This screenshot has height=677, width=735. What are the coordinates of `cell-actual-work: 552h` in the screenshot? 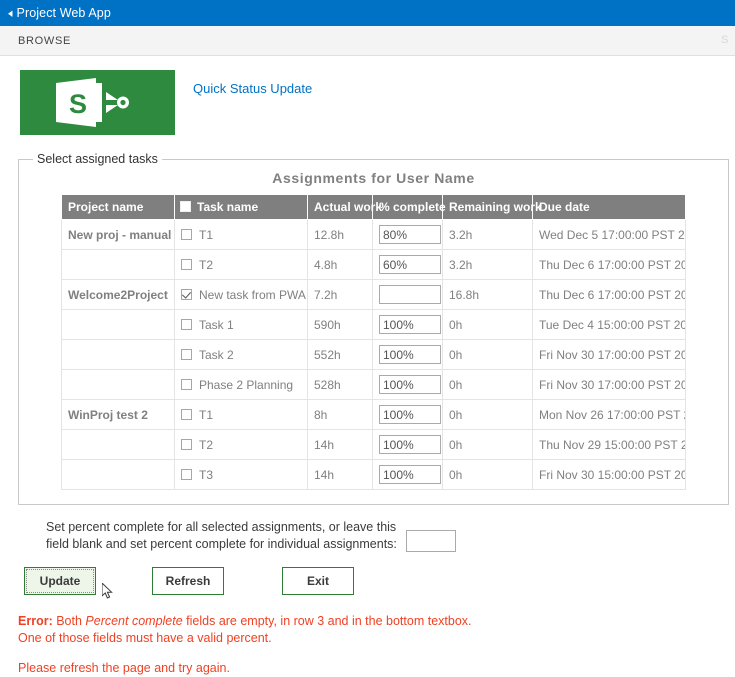 It's located at (340, 354).